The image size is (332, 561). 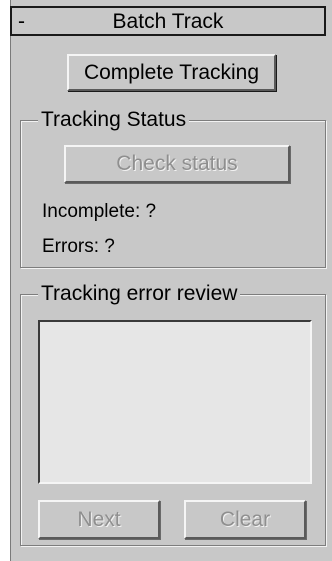 I want to click on rollout-title: Batch Track, so click(x=168, y=21).